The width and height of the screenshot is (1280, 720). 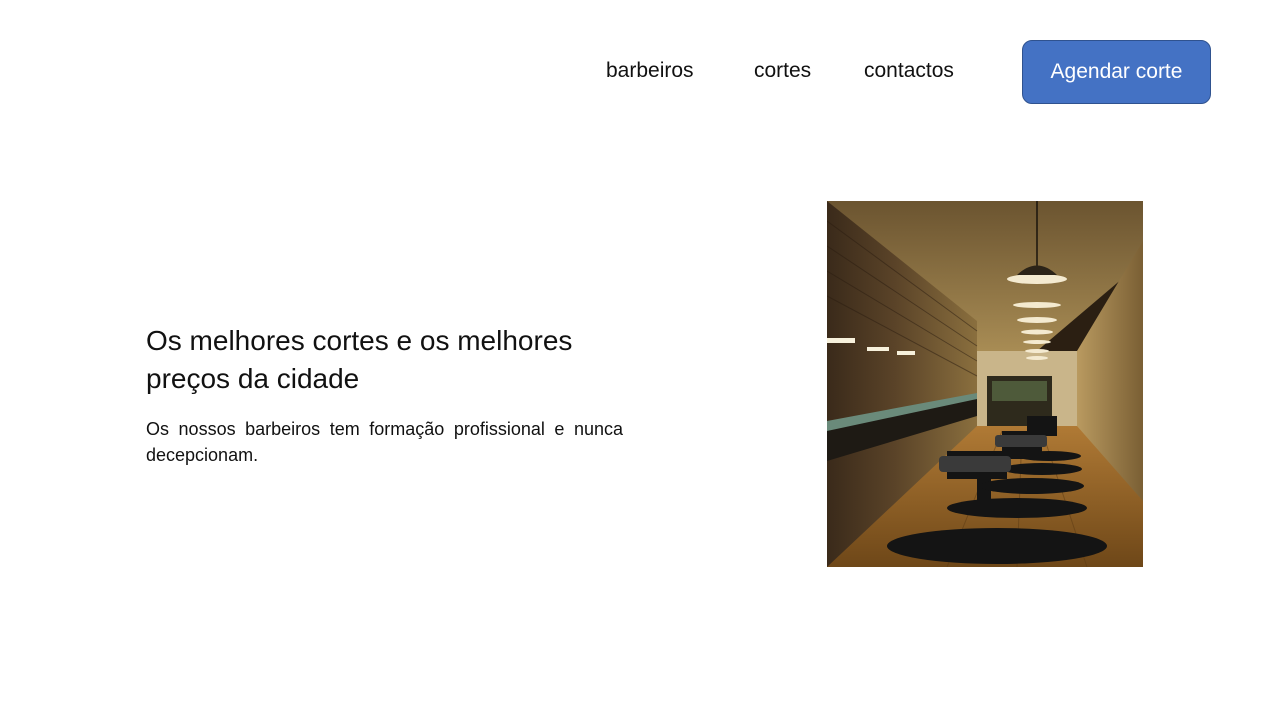 What do you see at coordinates (782, 71) in the screenshot?
I see `nav-link-cortes: cortes` at bounding box center [782, 71].